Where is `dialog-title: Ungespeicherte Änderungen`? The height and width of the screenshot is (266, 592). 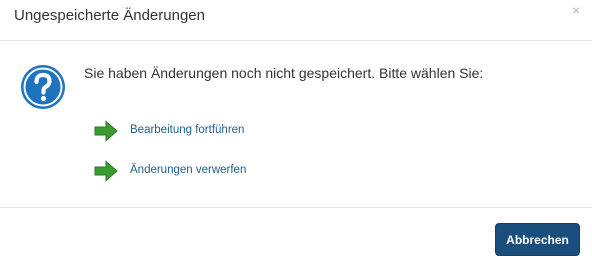 dialog-title: Ungespeicherte Änderungen is located at coordinates (109, 15).